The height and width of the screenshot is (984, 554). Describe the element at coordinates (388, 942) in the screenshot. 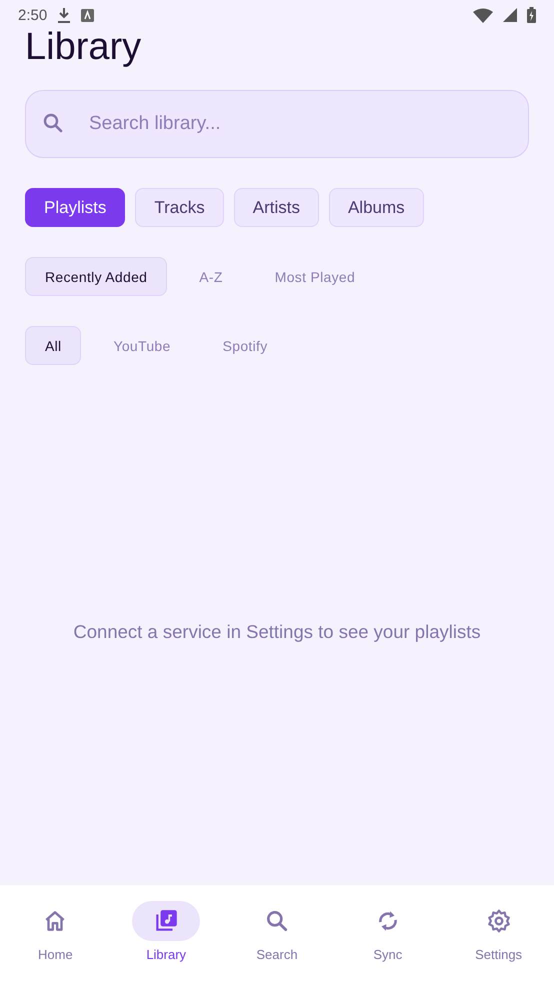

I see `nav-item: Sync` at that location.